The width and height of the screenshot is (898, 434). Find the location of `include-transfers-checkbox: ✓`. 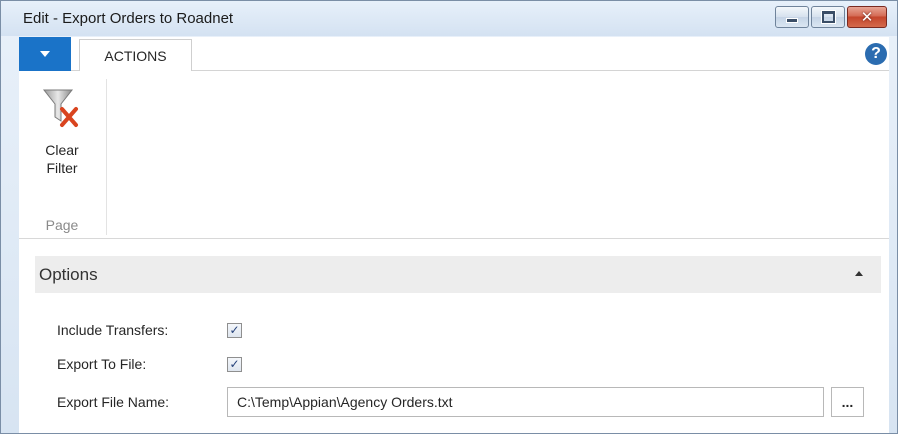

include-transfers-checkbox: ✓ is located at coordinates (234, 330).